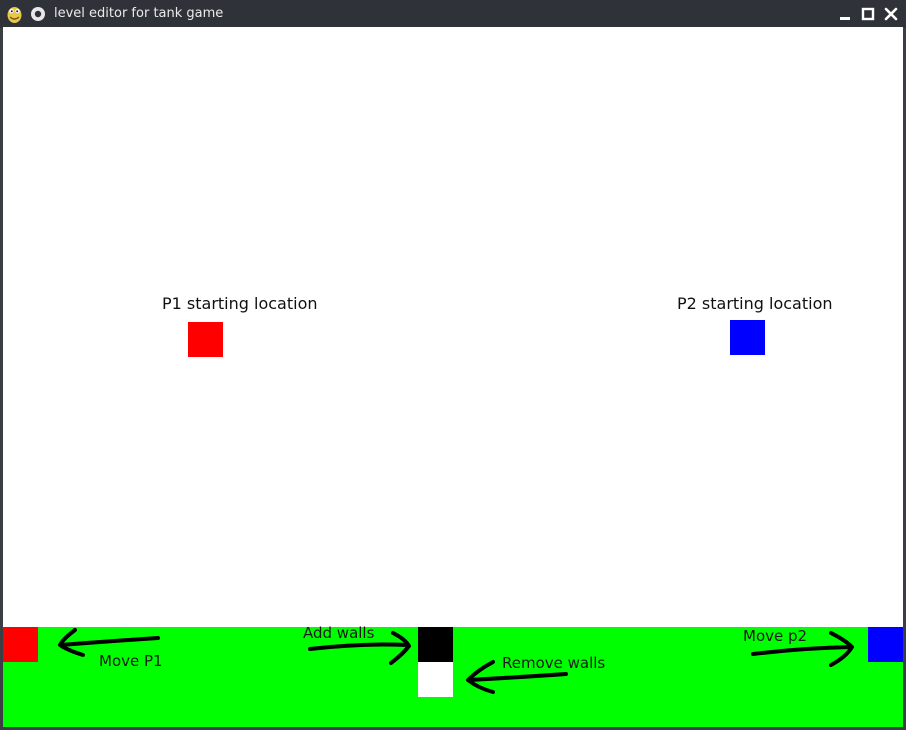 This screenshot has height=730, width=906. What do you see at coordinates (139, 13) in the screenshot?
I see `window-title: level editor for tank game` at bounding box center [139, 13].